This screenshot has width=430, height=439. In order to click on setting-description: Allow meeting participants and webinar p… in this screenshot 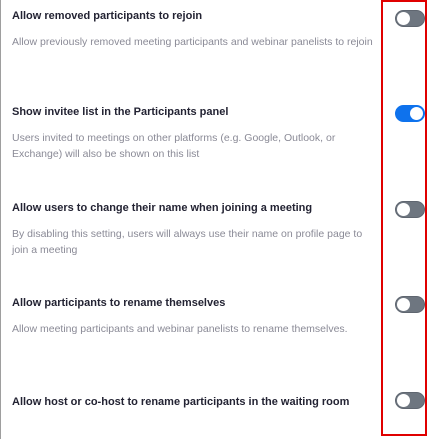, I will do `click(180, 329)`.